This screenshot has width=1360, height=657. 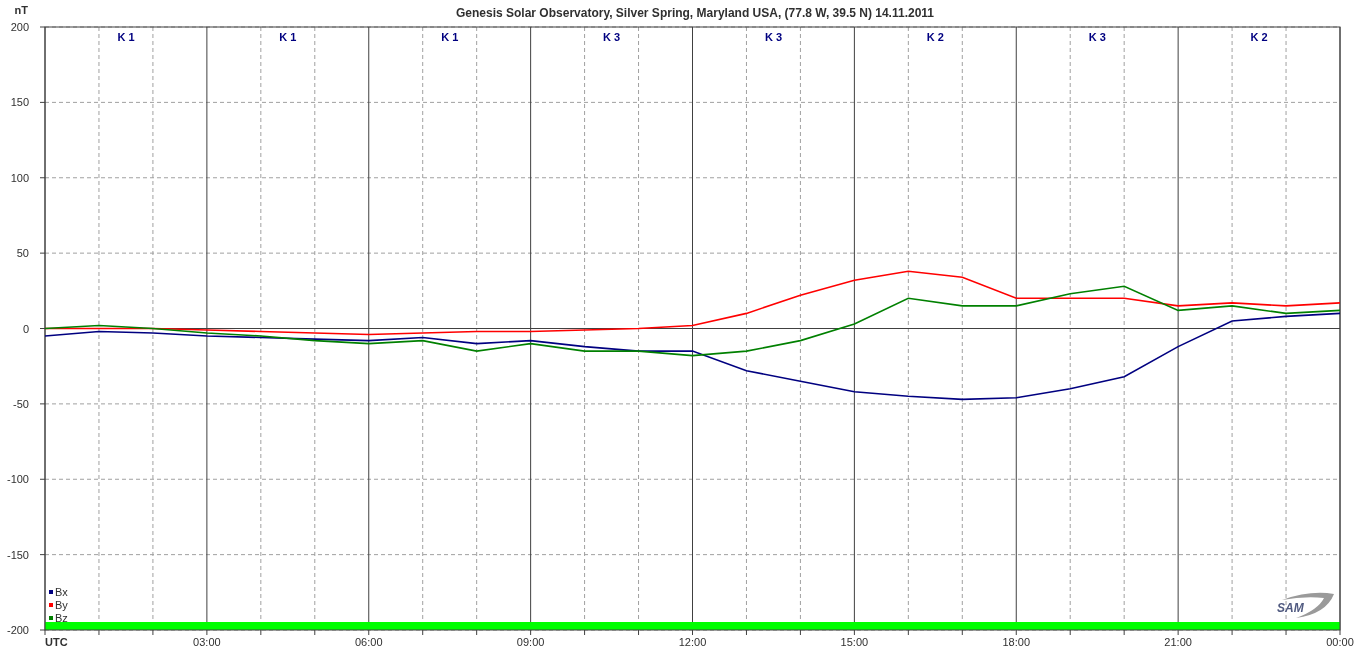 I want to click on x-tick-label: 15:00, so click(x=854, y=642).